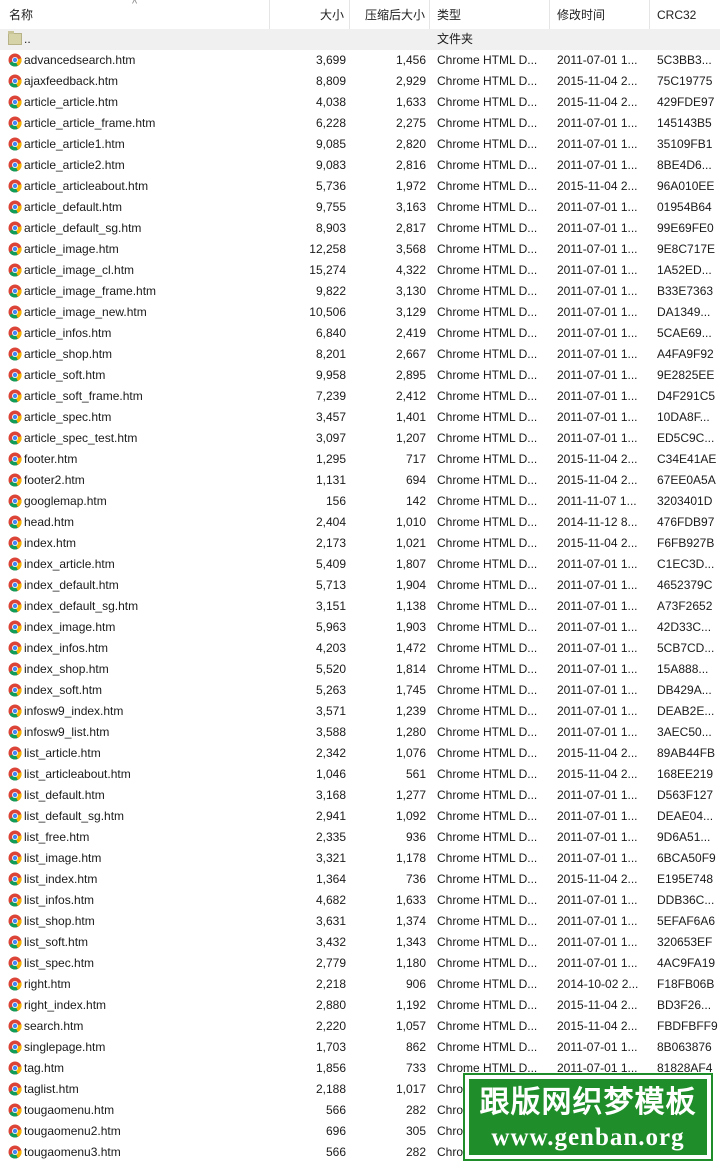 This screenshot has height=1170, width=720. Describe the element at coordinates (335, 501) in the screenshot. I see `file-size: 156` at that location.